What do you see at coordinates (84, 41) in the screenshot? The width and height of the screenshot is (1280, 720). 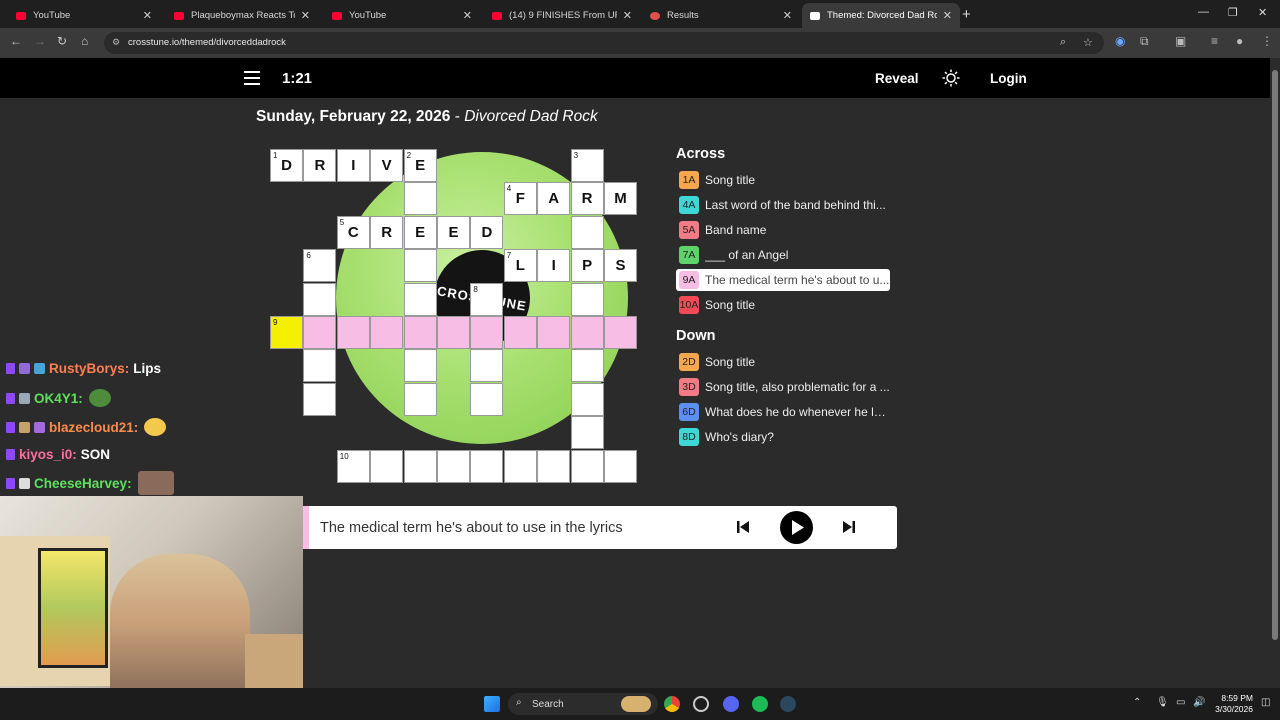 I see `home-icon: ⌂` at bounding box center [84, 41].